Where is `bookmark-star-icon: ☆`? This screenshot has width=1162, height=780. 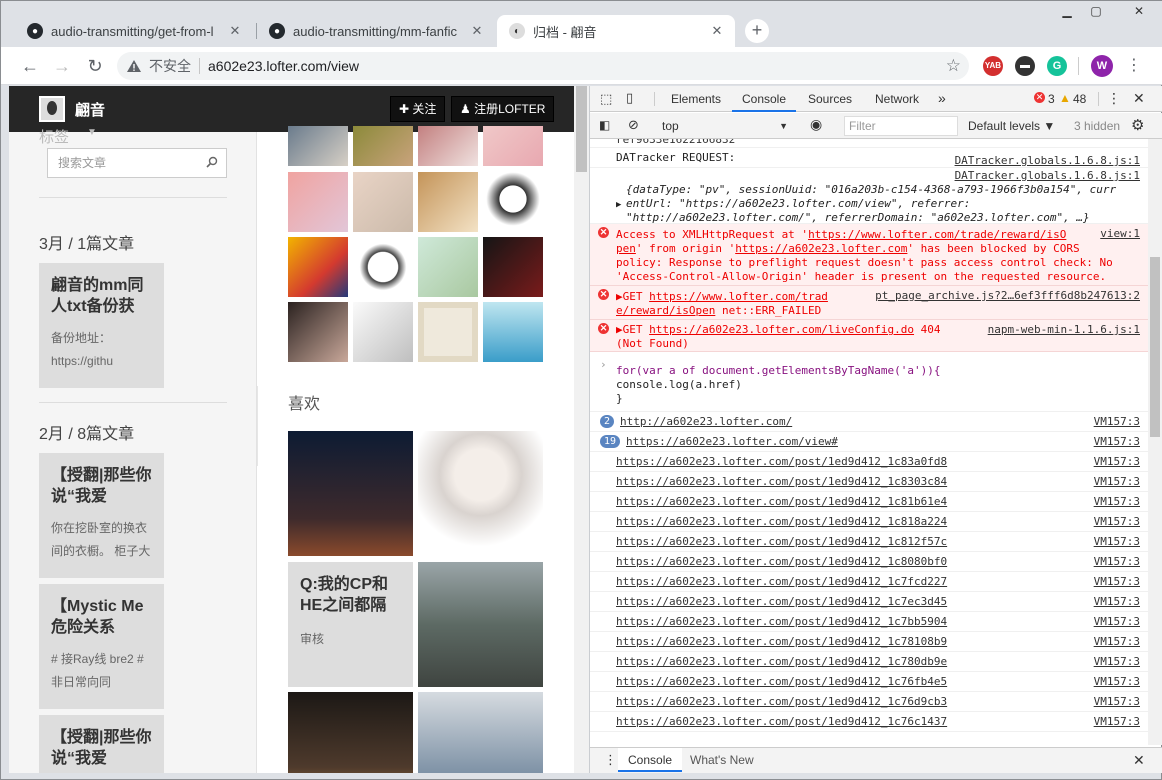
bookmark-star-icon: ☆ is located at coordinates (953, 66).